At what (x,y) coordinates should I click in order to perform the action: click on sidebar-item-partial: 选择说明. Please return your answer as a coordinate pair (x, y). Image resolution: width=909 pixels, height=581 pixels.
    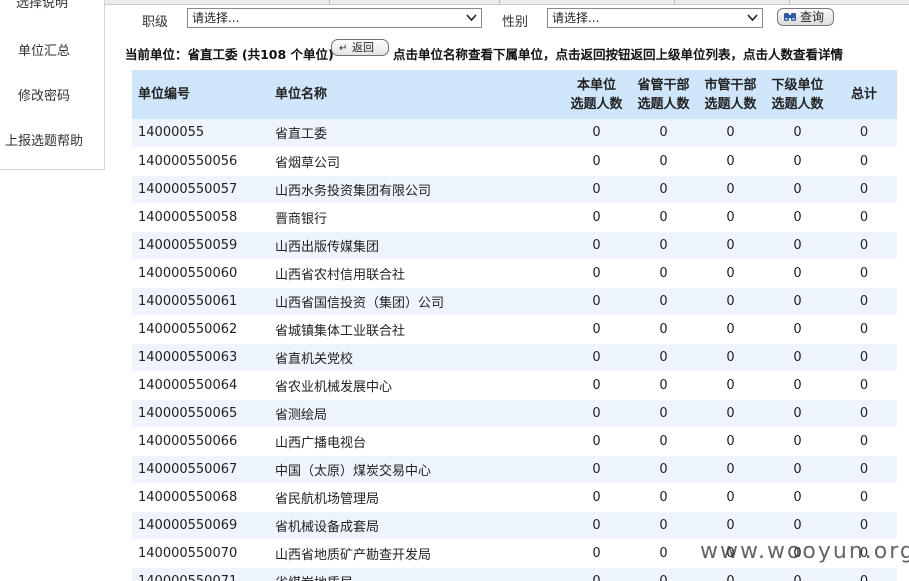
    Looking at the image, I should click on (42, 5).